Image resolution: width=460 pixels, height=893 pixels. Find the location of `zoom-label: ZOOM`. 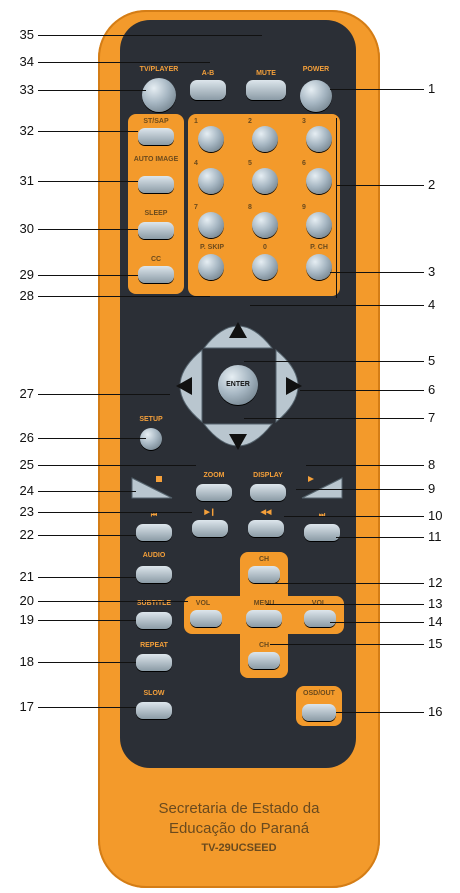

zoom-label: ZOOM is located at coordinates (214, 475).